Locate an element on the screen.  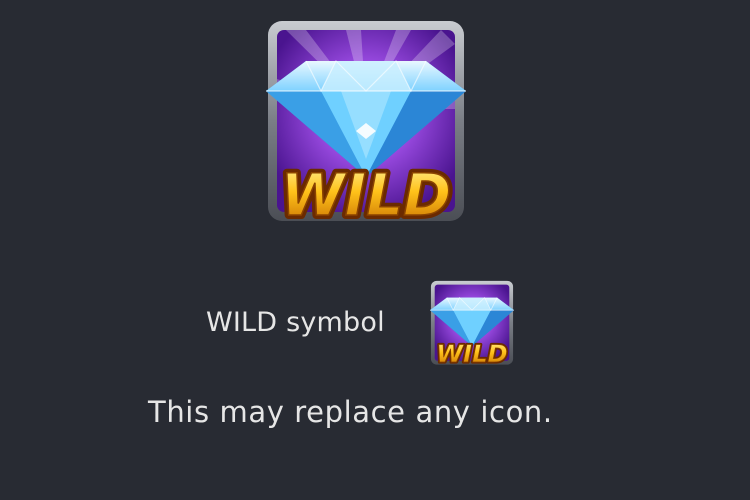
svg-text: WILD is located at coordinates (472, 353).